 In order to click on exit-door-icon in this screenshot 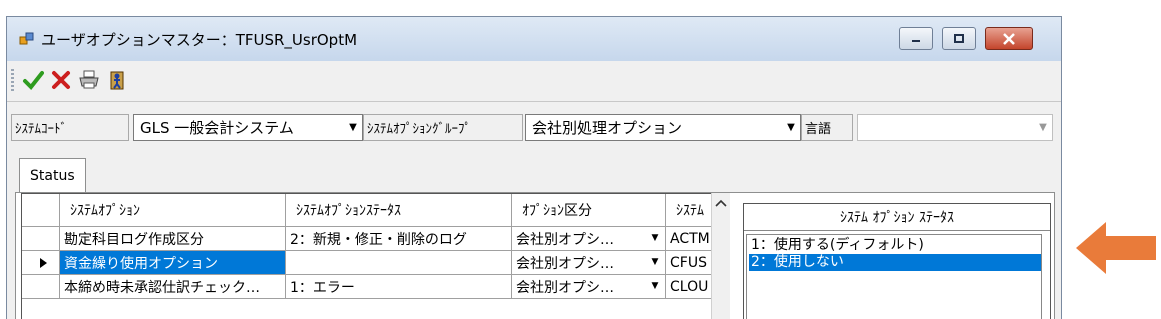, I will do `click(117, 80)`.